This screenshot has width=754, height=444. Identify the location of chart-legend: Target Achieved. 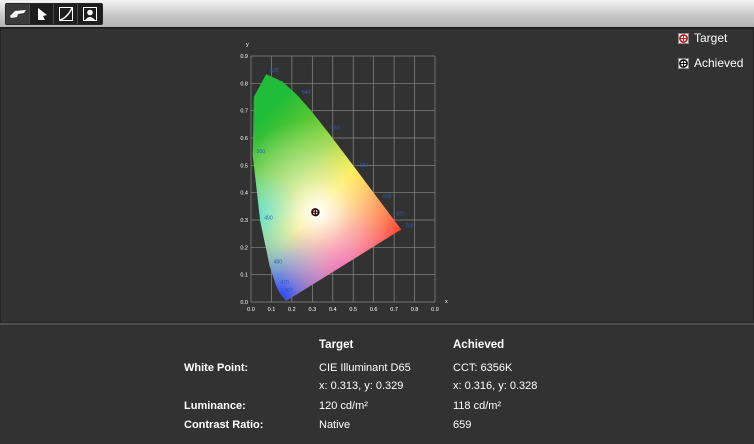
(710, 56).